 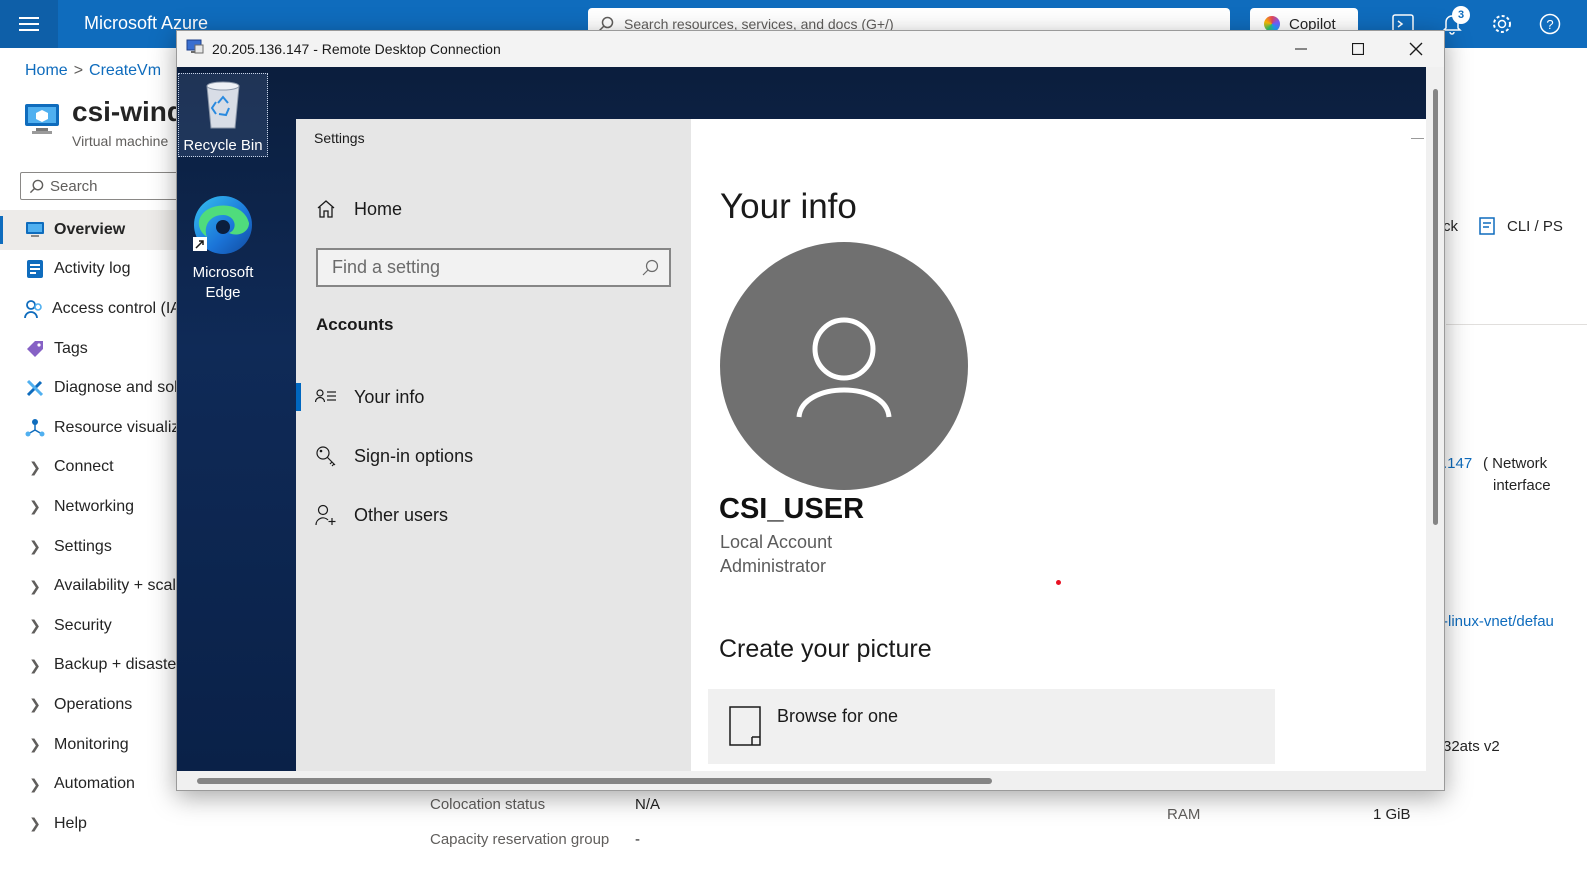 I want to click on nav-item-availability: ❯ Availability + scal, so click(x=90, y=586).